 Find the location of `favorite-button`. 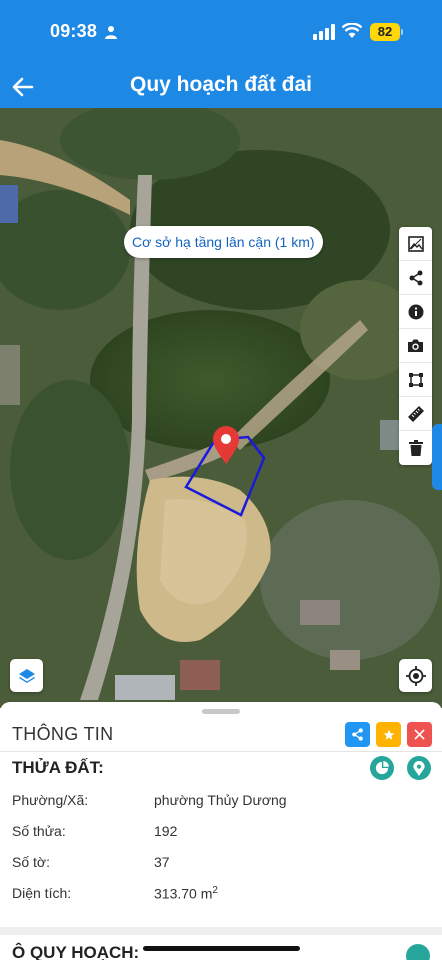

favorite-button is located at coordinates (388, 734).